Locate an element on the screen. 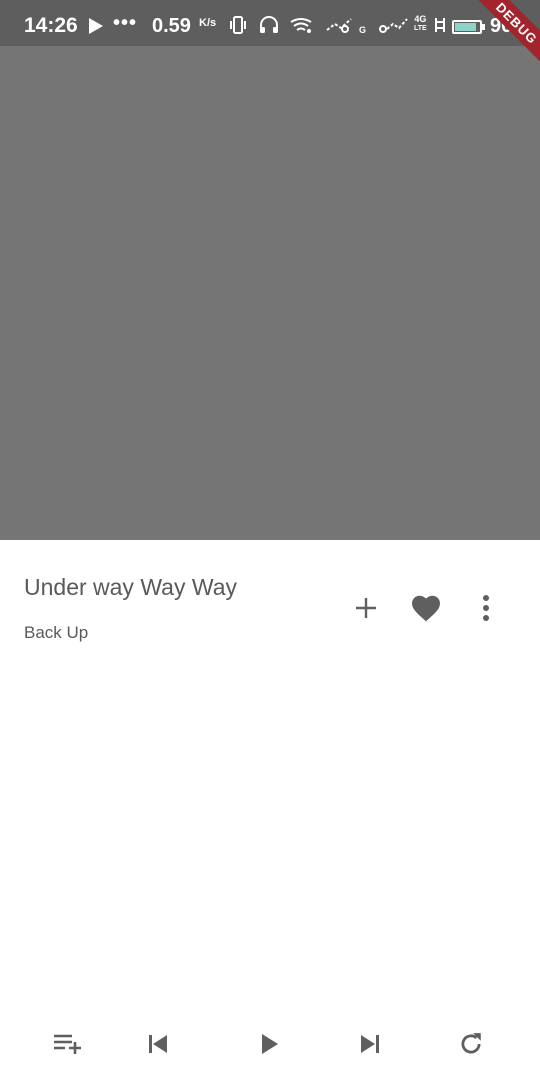 The image size is (540, 1080). more-options-button is located at coordinates (486, 608).